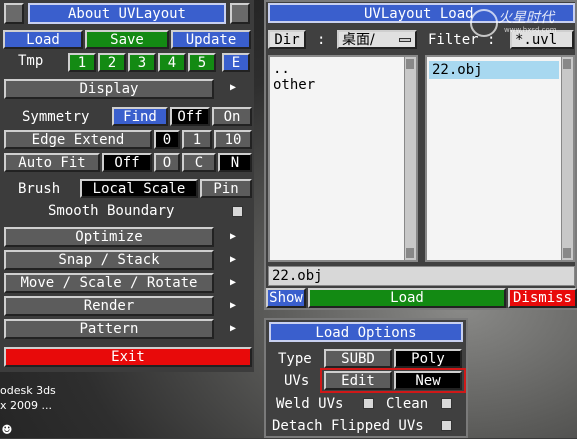 This screenshot has height=439, width=577. What do you see at coordinates (128, 357) in the screenshot?
I see `exit-button: Exit` at bounding box center [128, 357].